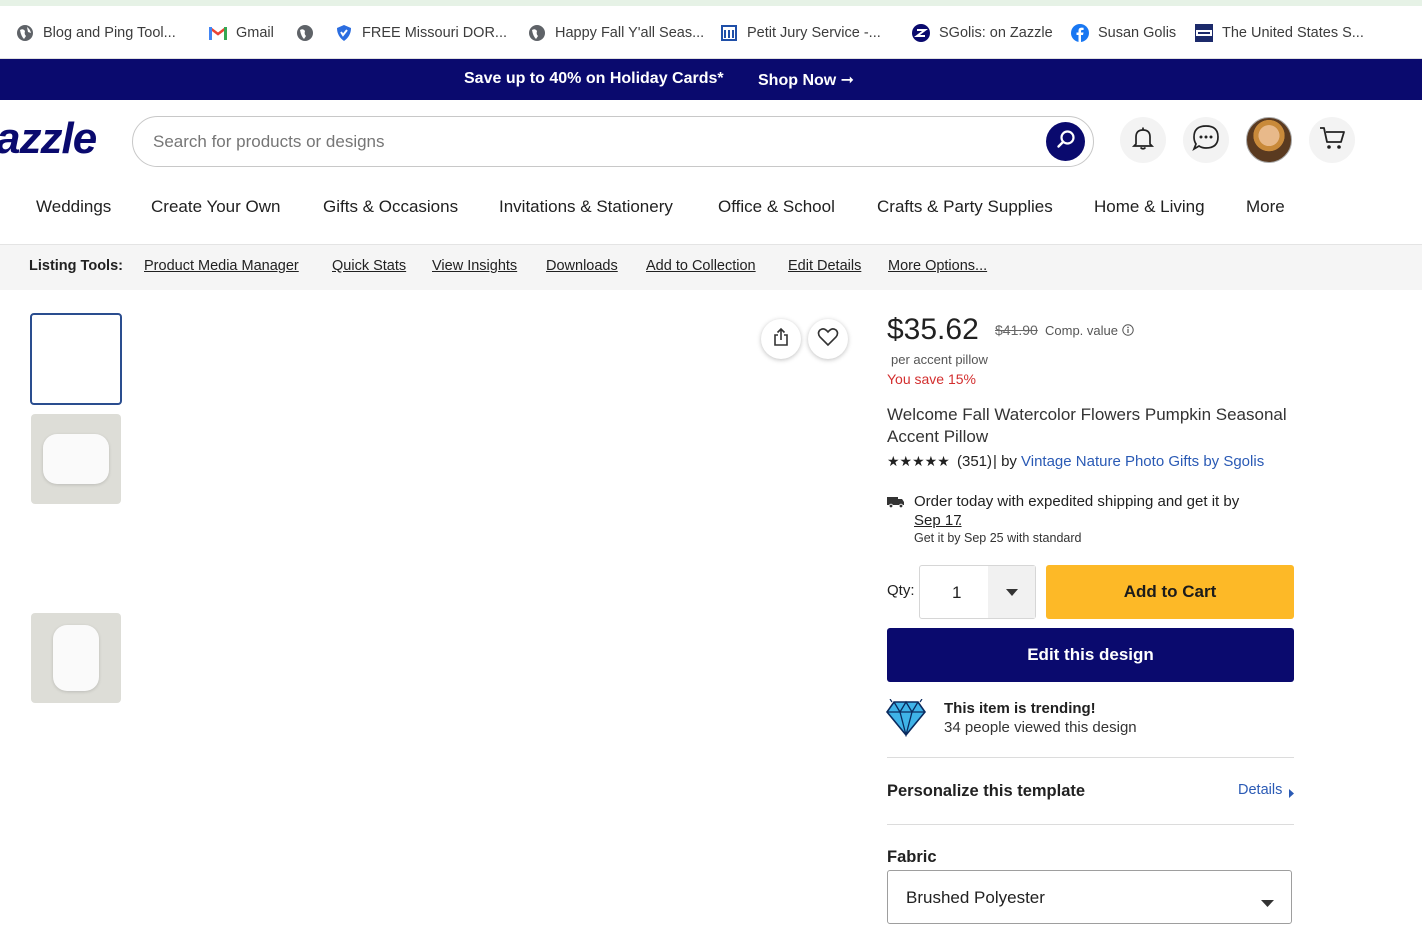  Describe the element at coordinates (1142, 461) in the screenshot. I see `store-link: Vintage Nature Photo Gifts by Sgolis` at that location.